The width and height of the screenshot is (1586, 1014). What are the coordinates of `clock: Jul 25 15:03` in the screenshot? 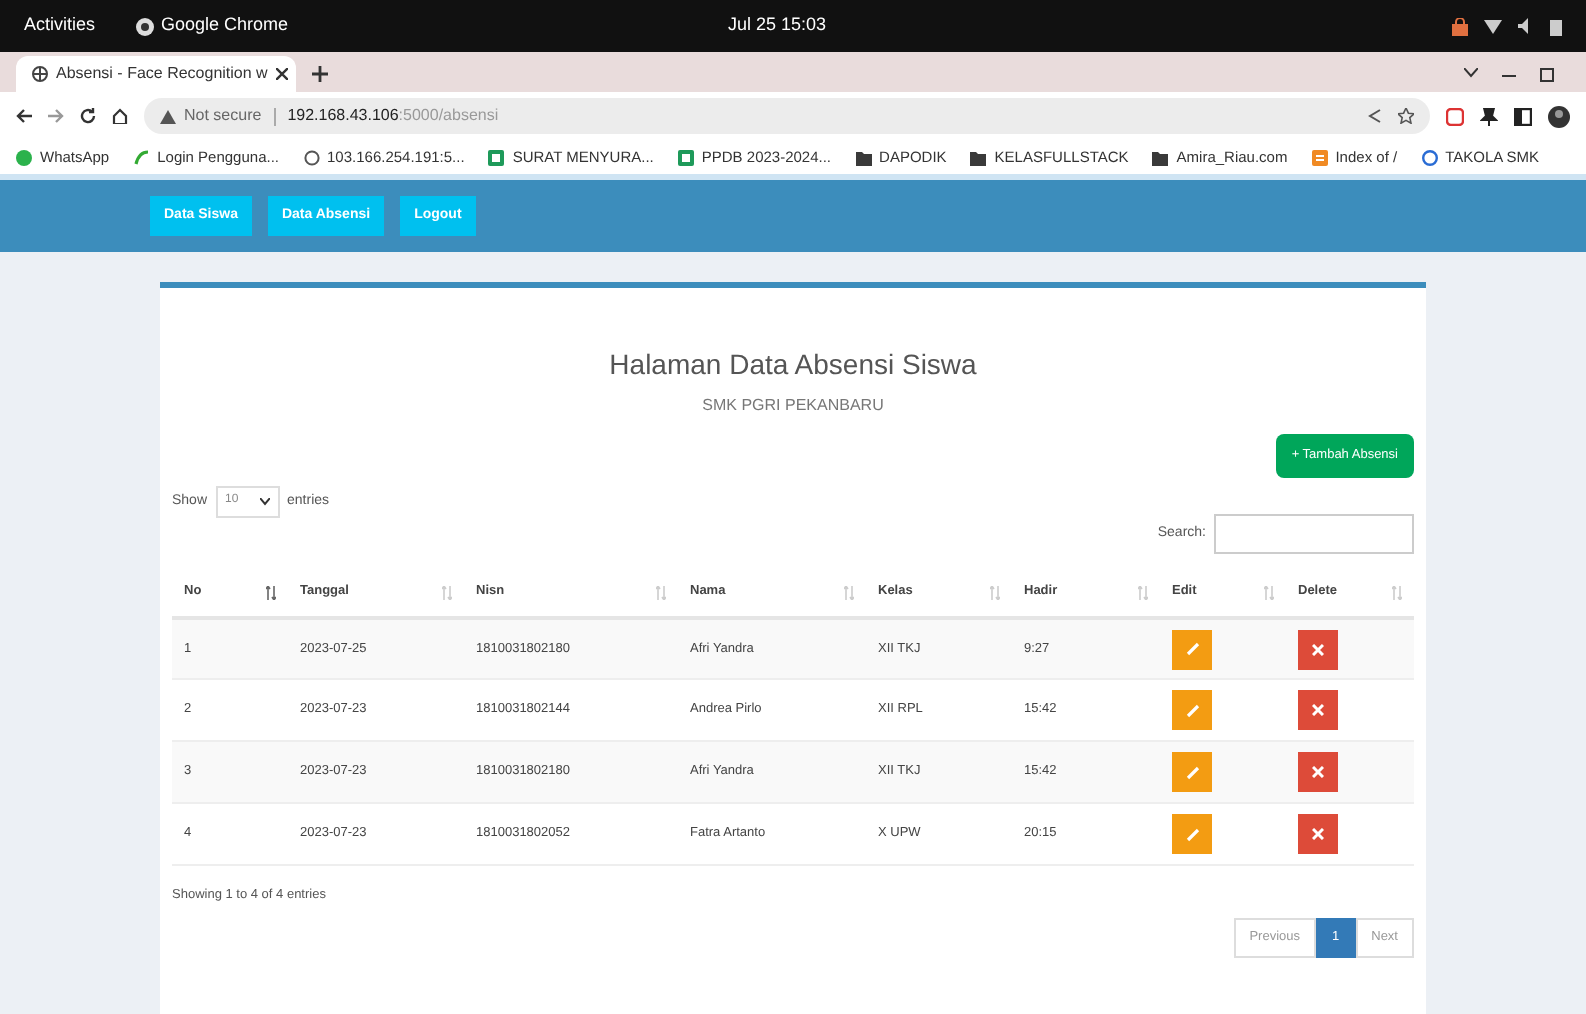 It's located at (777, 26).